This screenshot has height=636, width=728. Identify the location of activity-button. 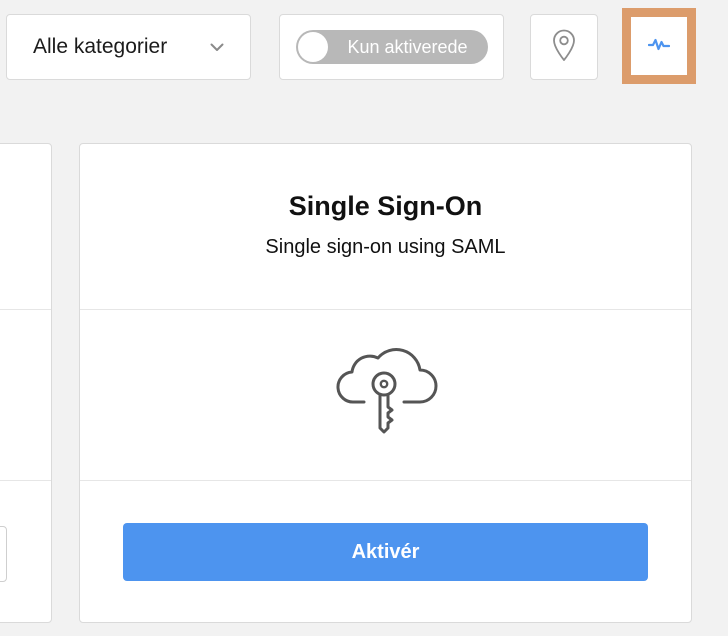
(659, 46).